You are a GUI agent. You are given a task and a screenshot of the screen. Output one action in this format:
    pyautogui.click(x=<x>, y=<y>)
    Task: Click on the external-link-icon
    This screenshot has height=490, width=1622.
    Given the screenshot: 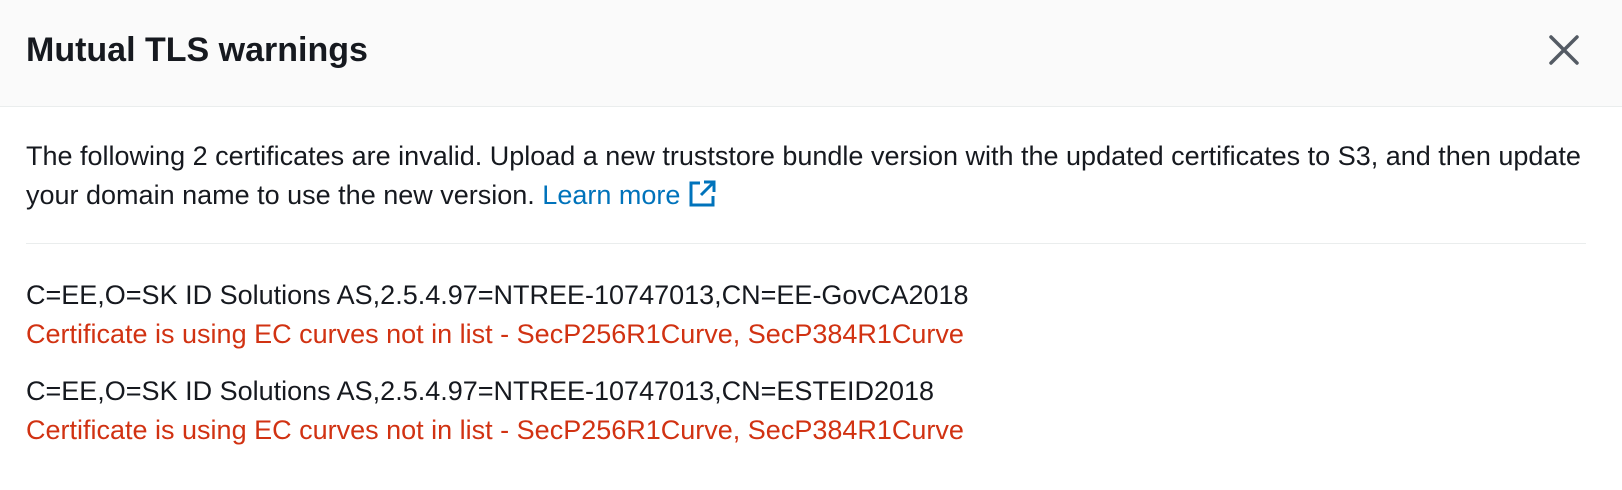 What is the action you would take?
    pyautogui.click(x=702, y=193)
    